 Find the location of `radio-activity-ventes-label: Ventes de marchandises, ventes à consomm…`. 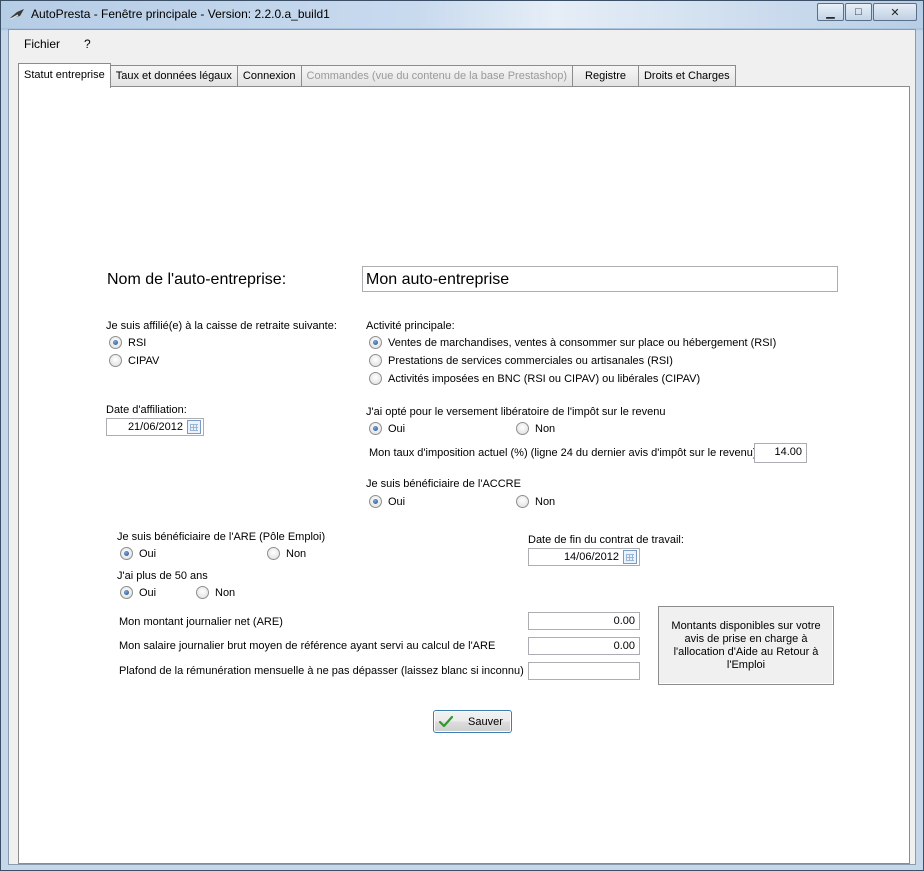

radio-activity-ventes-label: Ventes de marchandises, ventes à consomm… is located at coordinates (582, 342).